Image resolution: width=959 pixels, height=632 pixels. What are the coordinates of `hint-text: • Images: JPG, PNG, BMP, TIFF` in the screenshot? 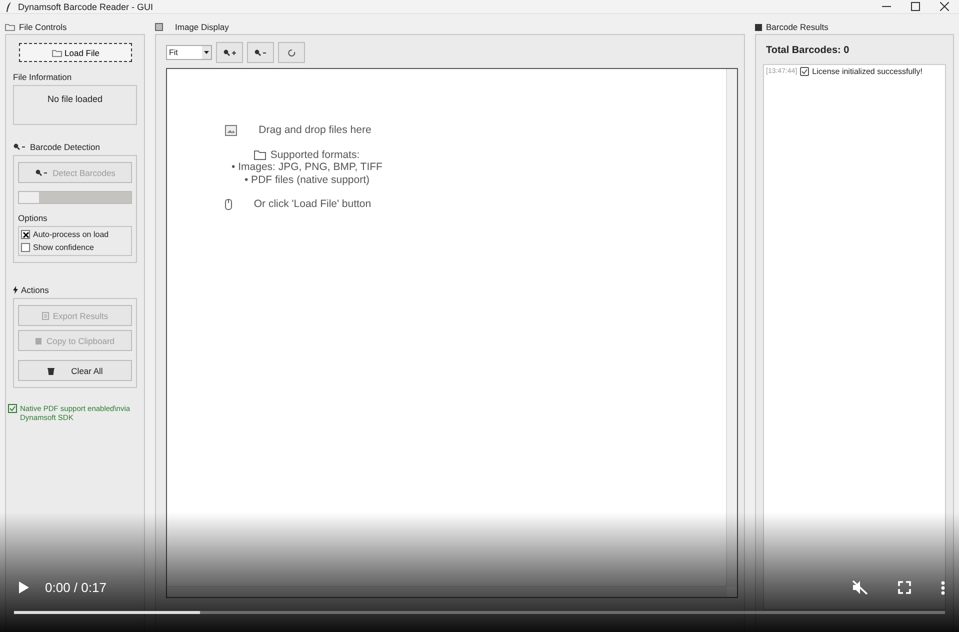 It's located at (307, 167).